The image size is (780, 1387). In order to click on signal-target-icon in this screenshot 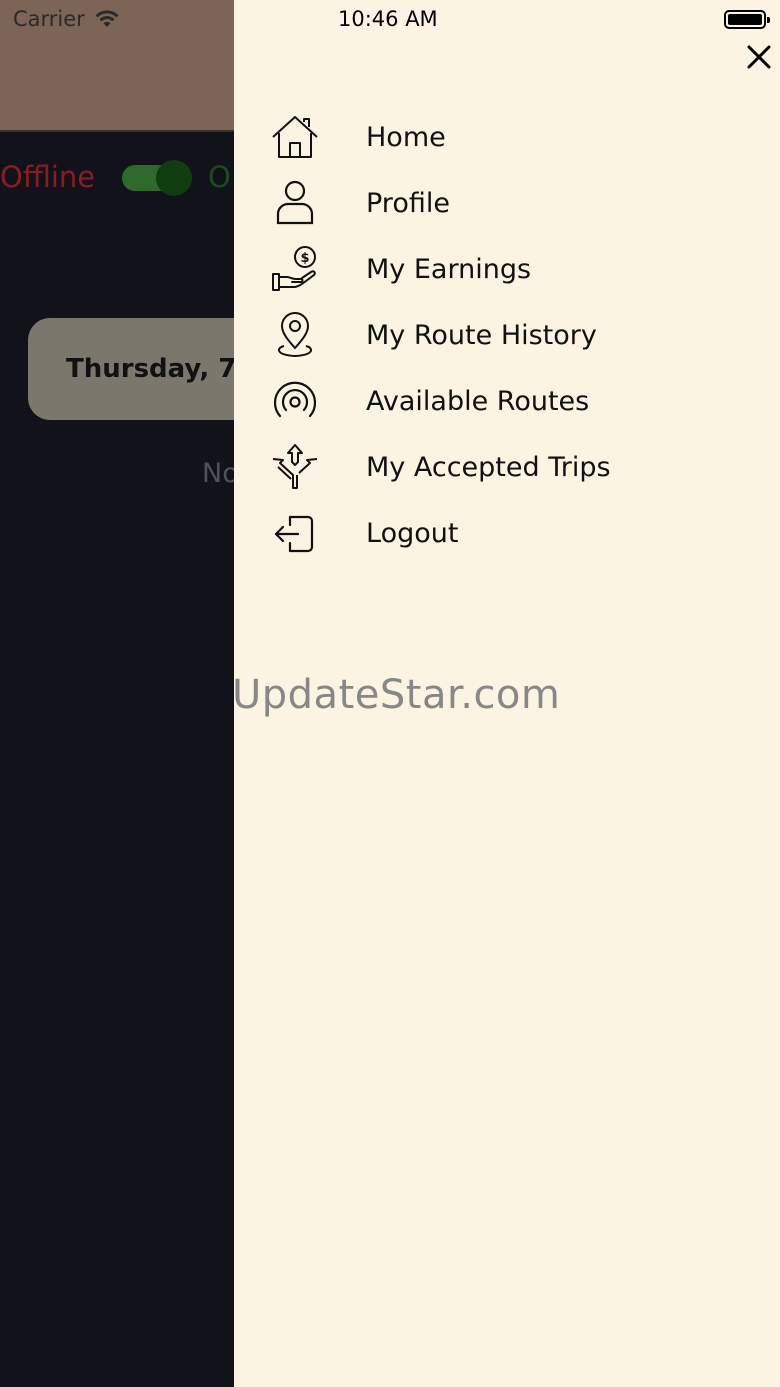, I will do `click(295, 401)`.